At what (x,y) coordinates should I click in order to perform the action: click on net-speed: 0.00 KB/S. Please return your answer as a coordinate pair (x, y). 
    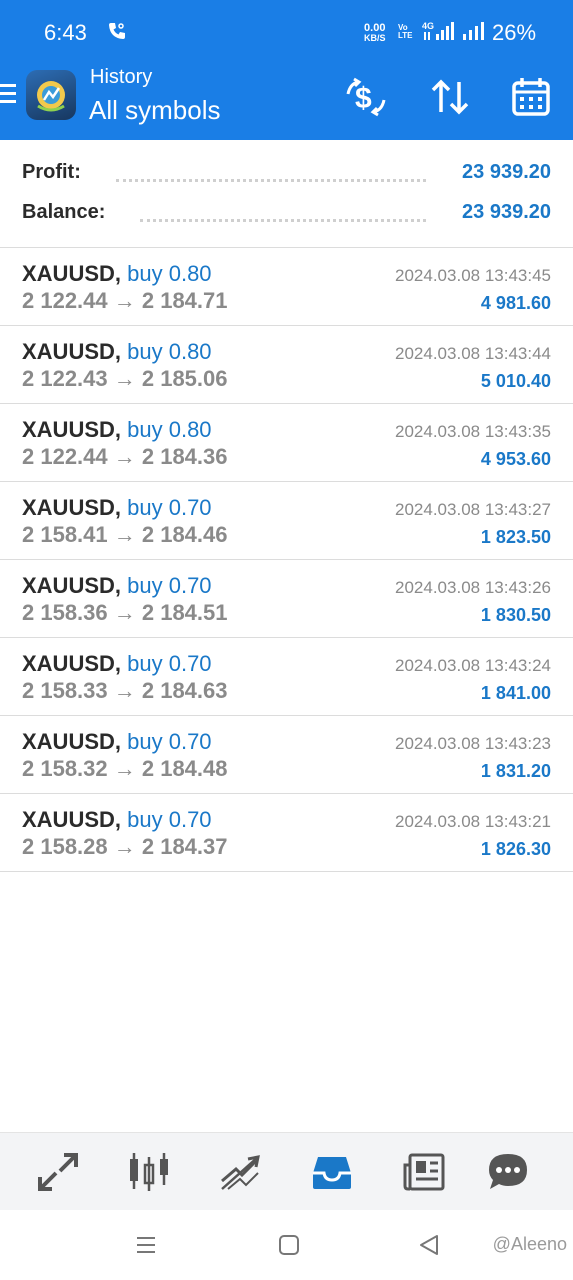
    Looking at the image, I should click on (375, 33).